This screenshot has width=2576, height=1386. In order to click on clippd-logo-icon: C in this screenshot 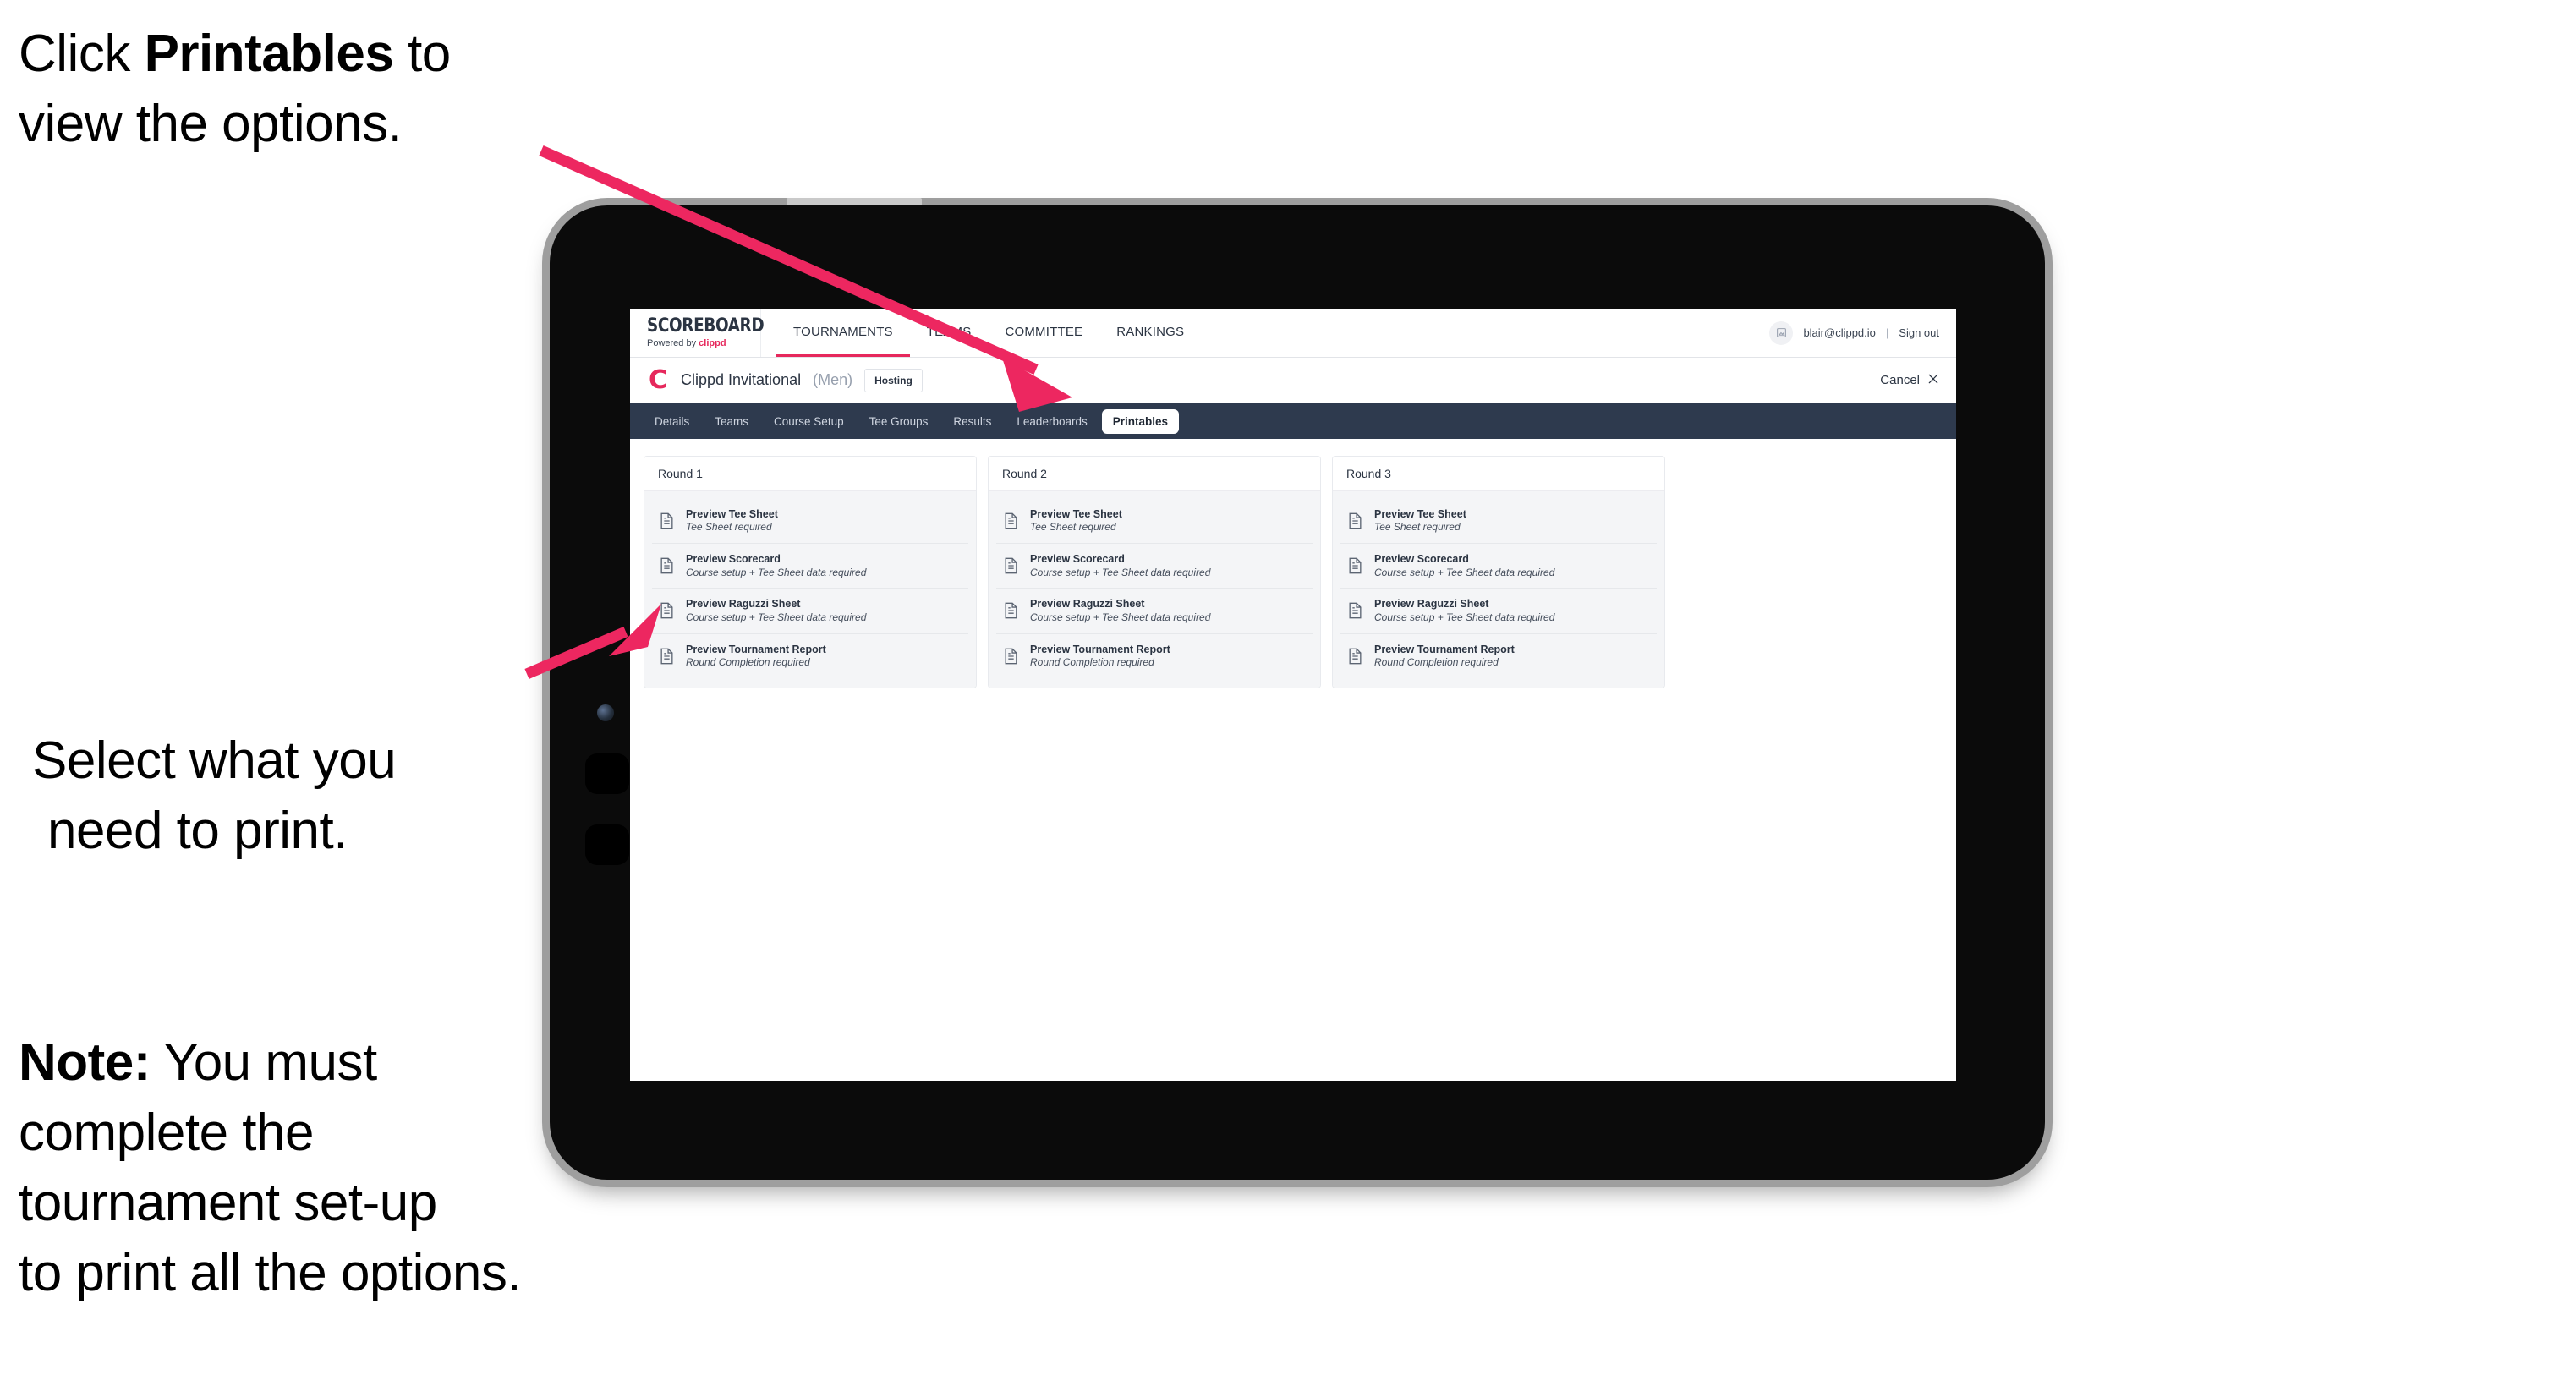, I will do `click(658, 379)`.